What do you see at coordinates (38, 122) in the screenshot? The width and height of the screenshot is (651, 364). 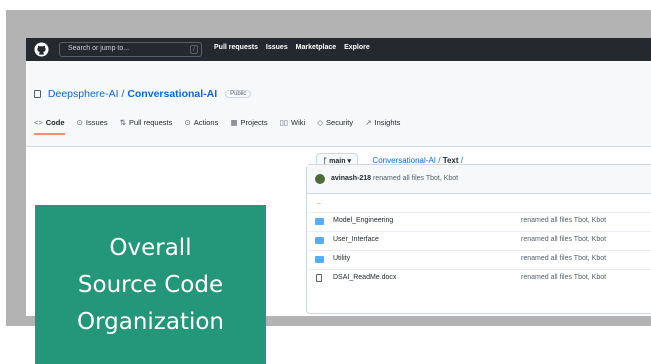 I see `code-icon: <>` at bounding box center [38, 122].